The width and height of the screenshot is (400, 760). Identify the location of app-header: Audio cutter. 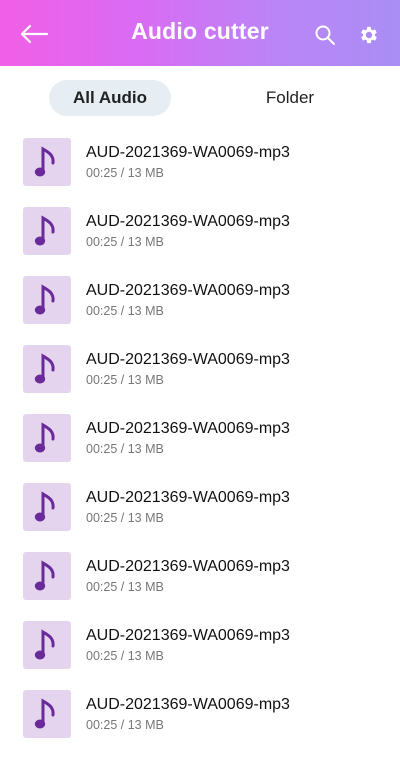
(200, 33).